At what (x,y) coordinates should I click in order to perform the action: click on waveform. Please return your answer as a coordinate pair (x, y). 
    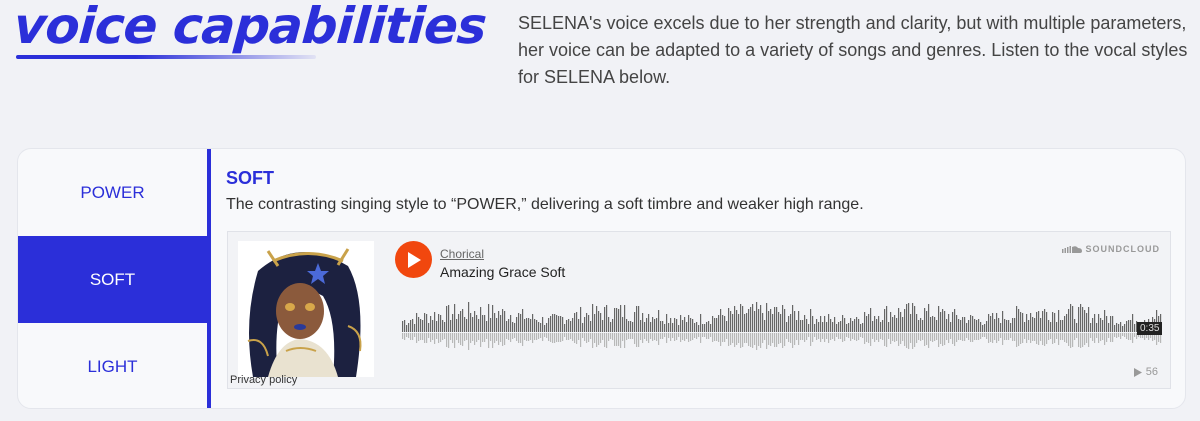
    Looking at the image, I should click on (782, 324).